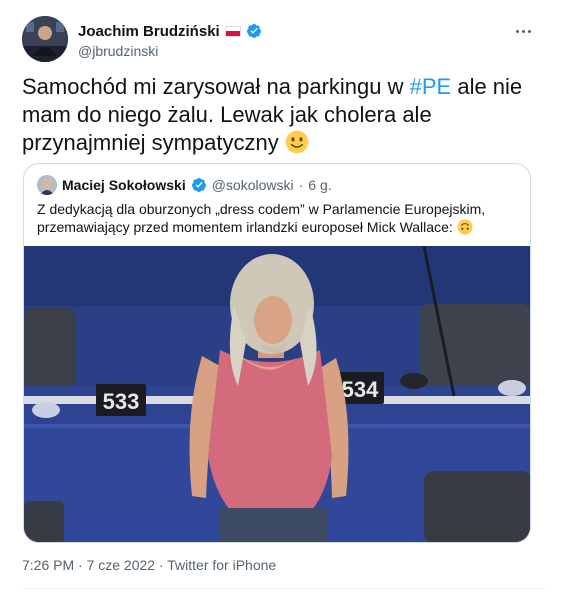 The width and height of the screenshot is (569, 602). Describe the element at coordinates (297, 142) in the screenshot. I see `slightly-smiling-face-icon` at that location.